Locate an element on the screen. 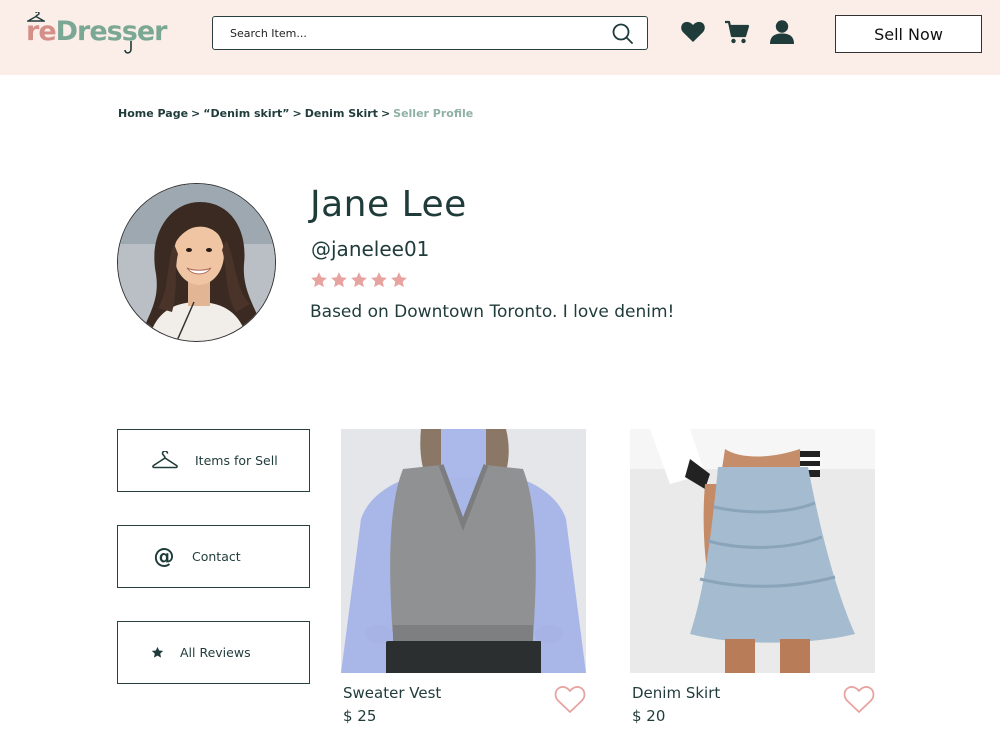 This screenshot has height=746, width=1000. all-reviews-button: All Reviews is located at coordinates (213, 652).